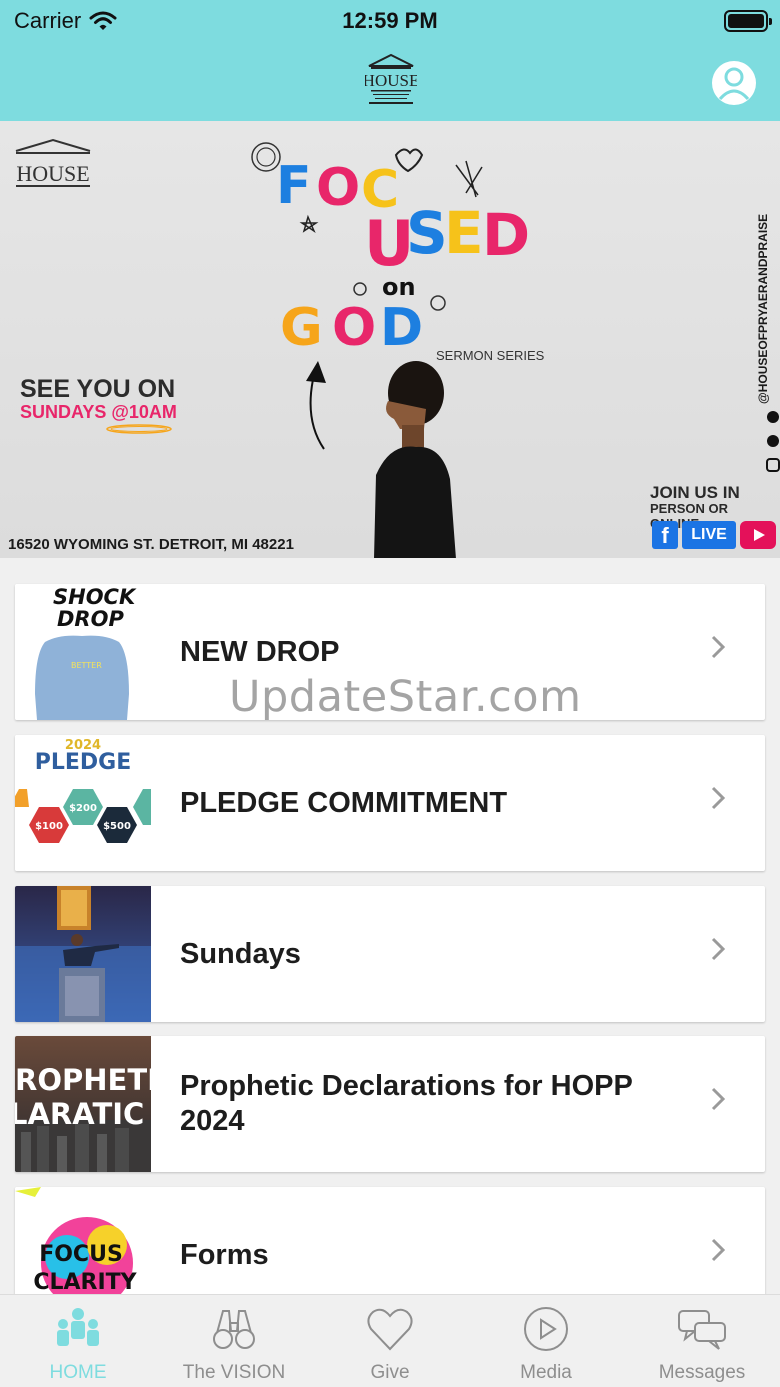  Describe the element at coordinates (695, 492) in the screenshot. I see `join-us-text: JOIN US IN` at that location.